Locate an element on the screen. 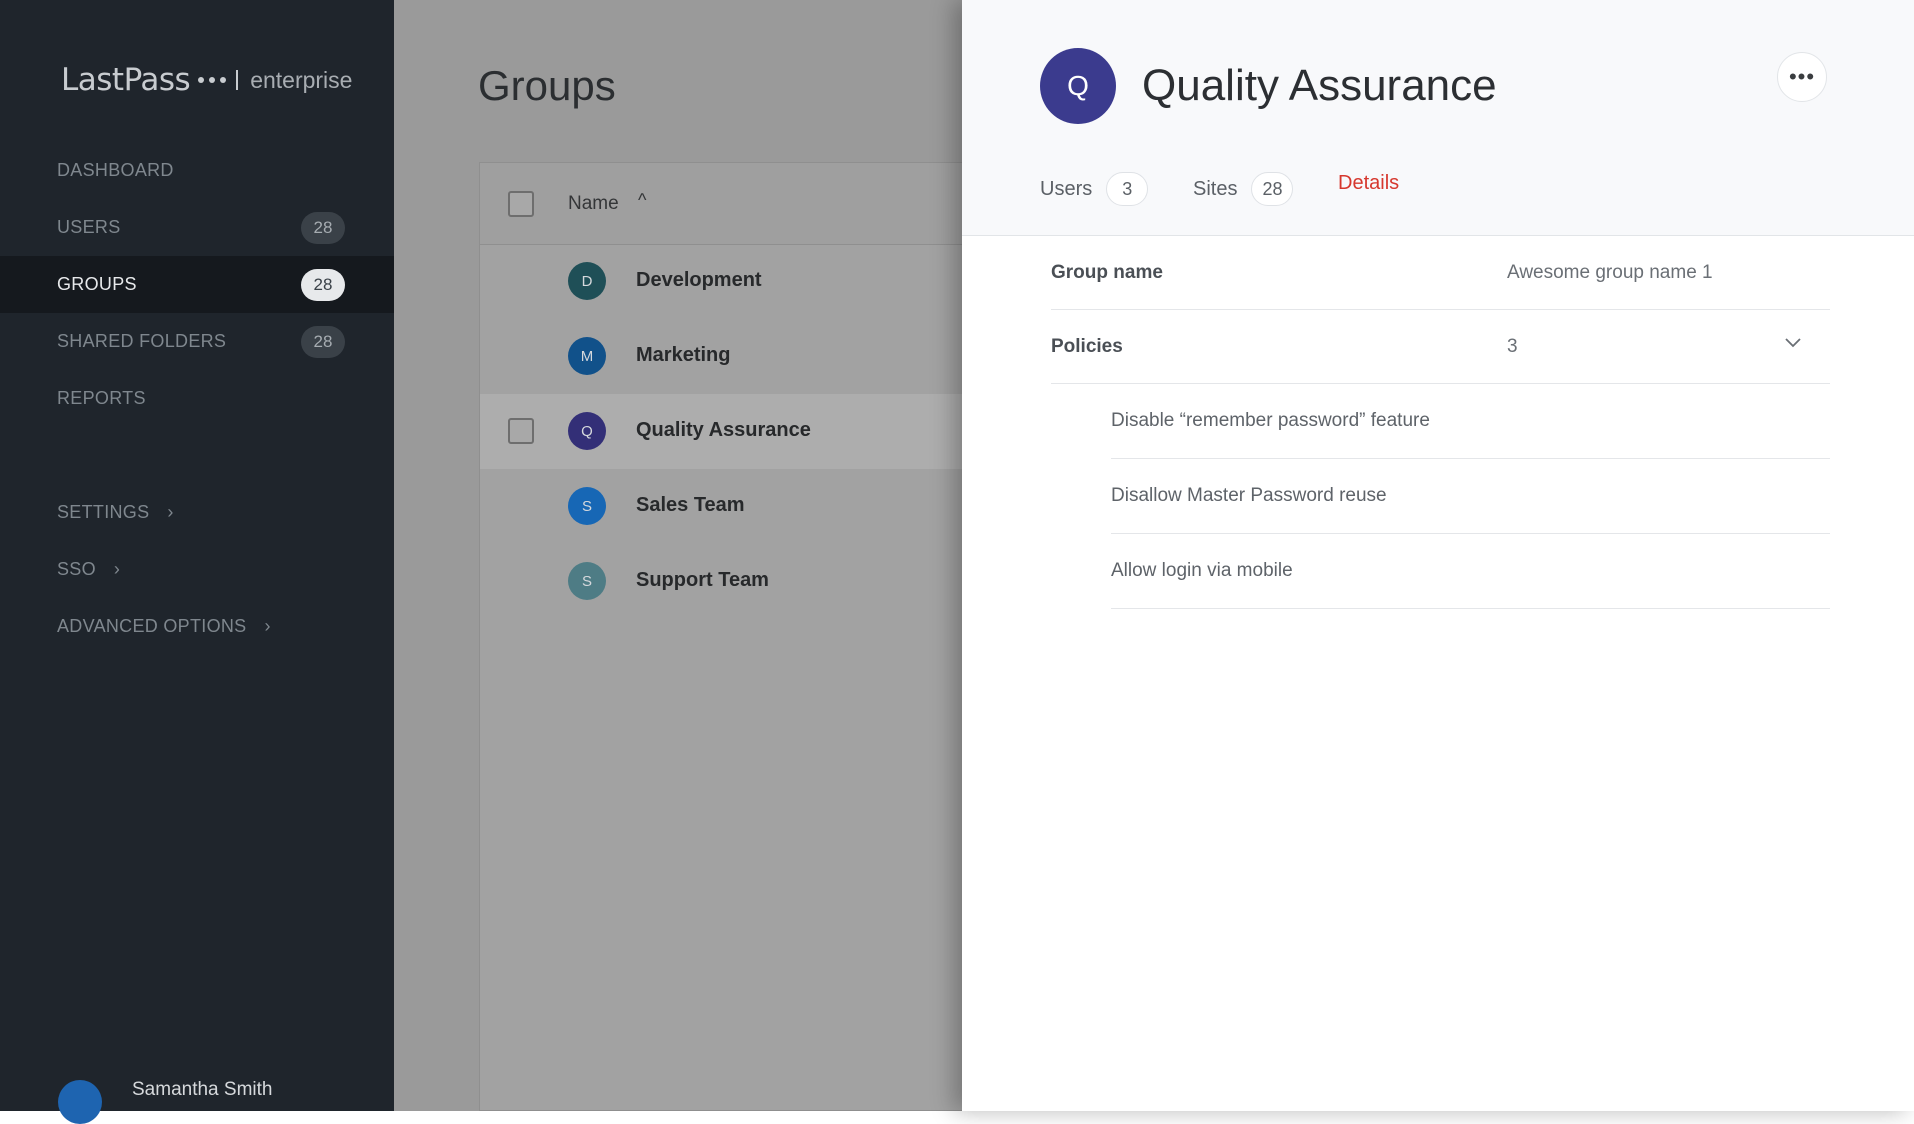 The image size is (1914, 1124). tab-details: Details is located at coordinates (1368, 183).